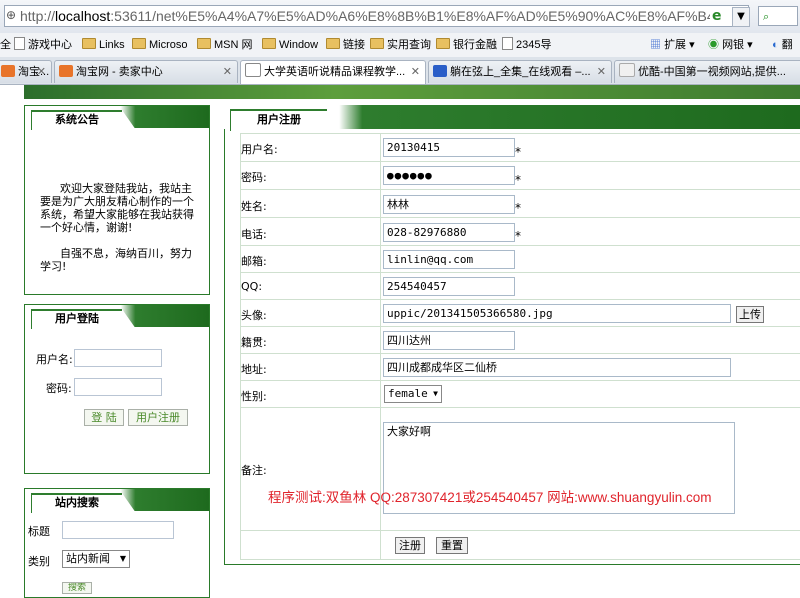 The height and width of the screenshot is (598, 800). I want to click on upload-button: 上传, so click(750, 314).